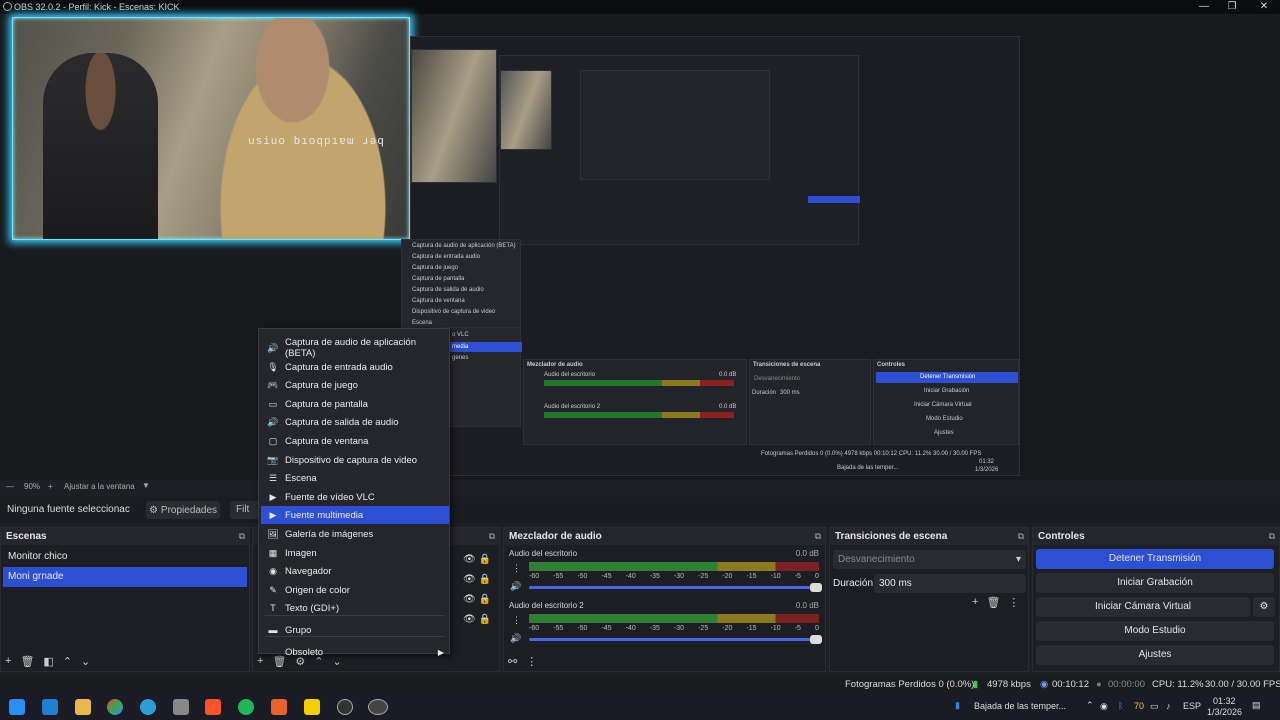 This screenshot has width=1280, height=720. Describe the element at coordinates (876, 559) in the screenshot. I see `transition-value: Desvanecimiento` at that location.